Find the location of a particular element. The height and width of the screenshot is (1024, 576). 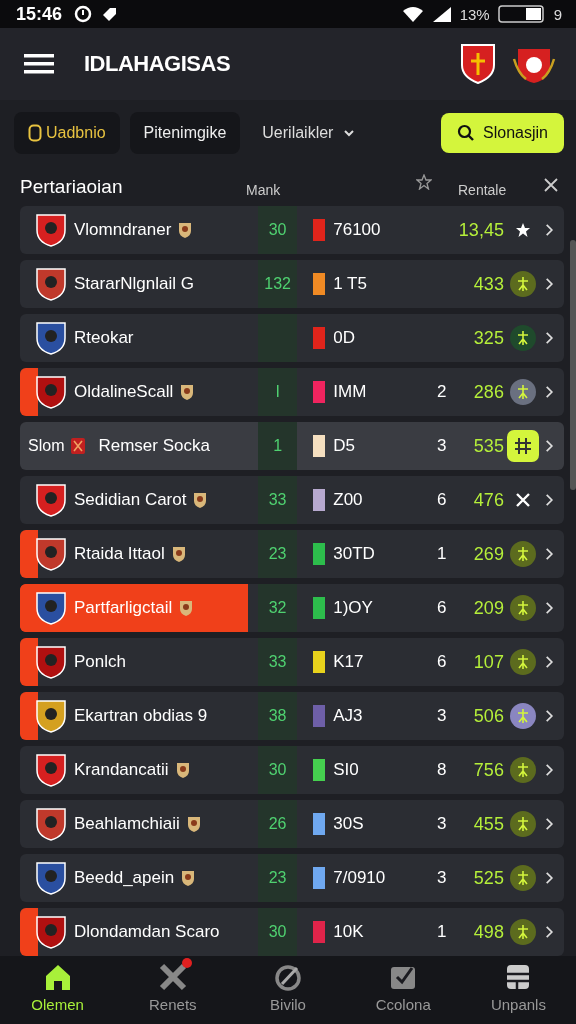

battery-percent: 13% is located at coordinates (474, 14).